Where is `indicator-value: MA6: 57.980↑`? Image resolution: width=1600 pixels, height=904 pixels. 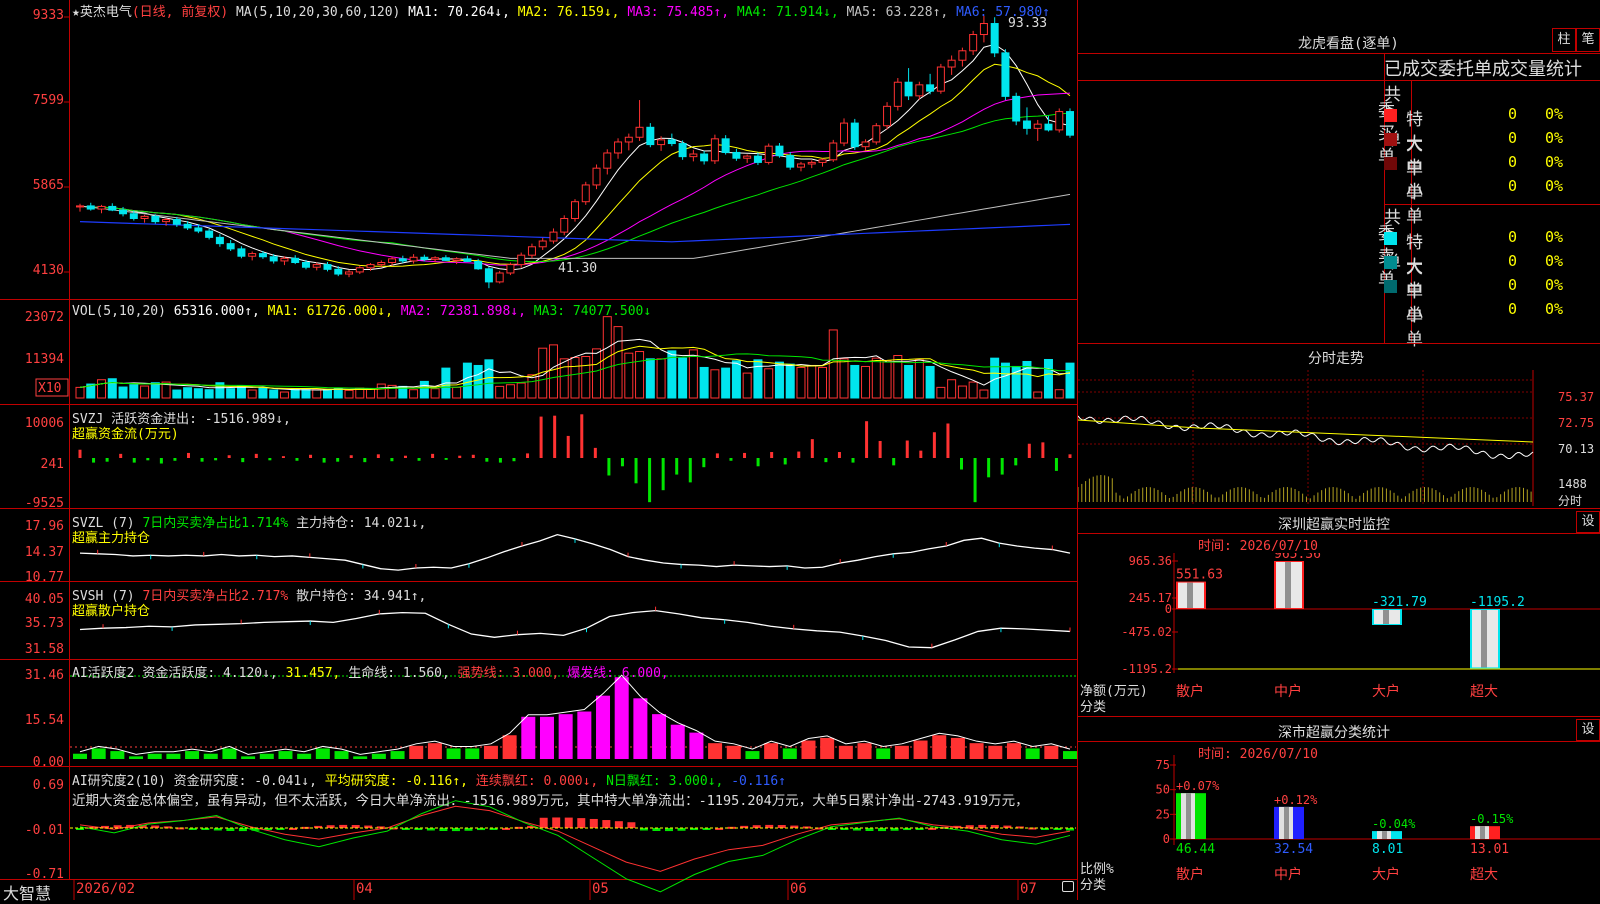 indicator-value: MA6: 57.980↑ is located at coordinates (1003, 12).